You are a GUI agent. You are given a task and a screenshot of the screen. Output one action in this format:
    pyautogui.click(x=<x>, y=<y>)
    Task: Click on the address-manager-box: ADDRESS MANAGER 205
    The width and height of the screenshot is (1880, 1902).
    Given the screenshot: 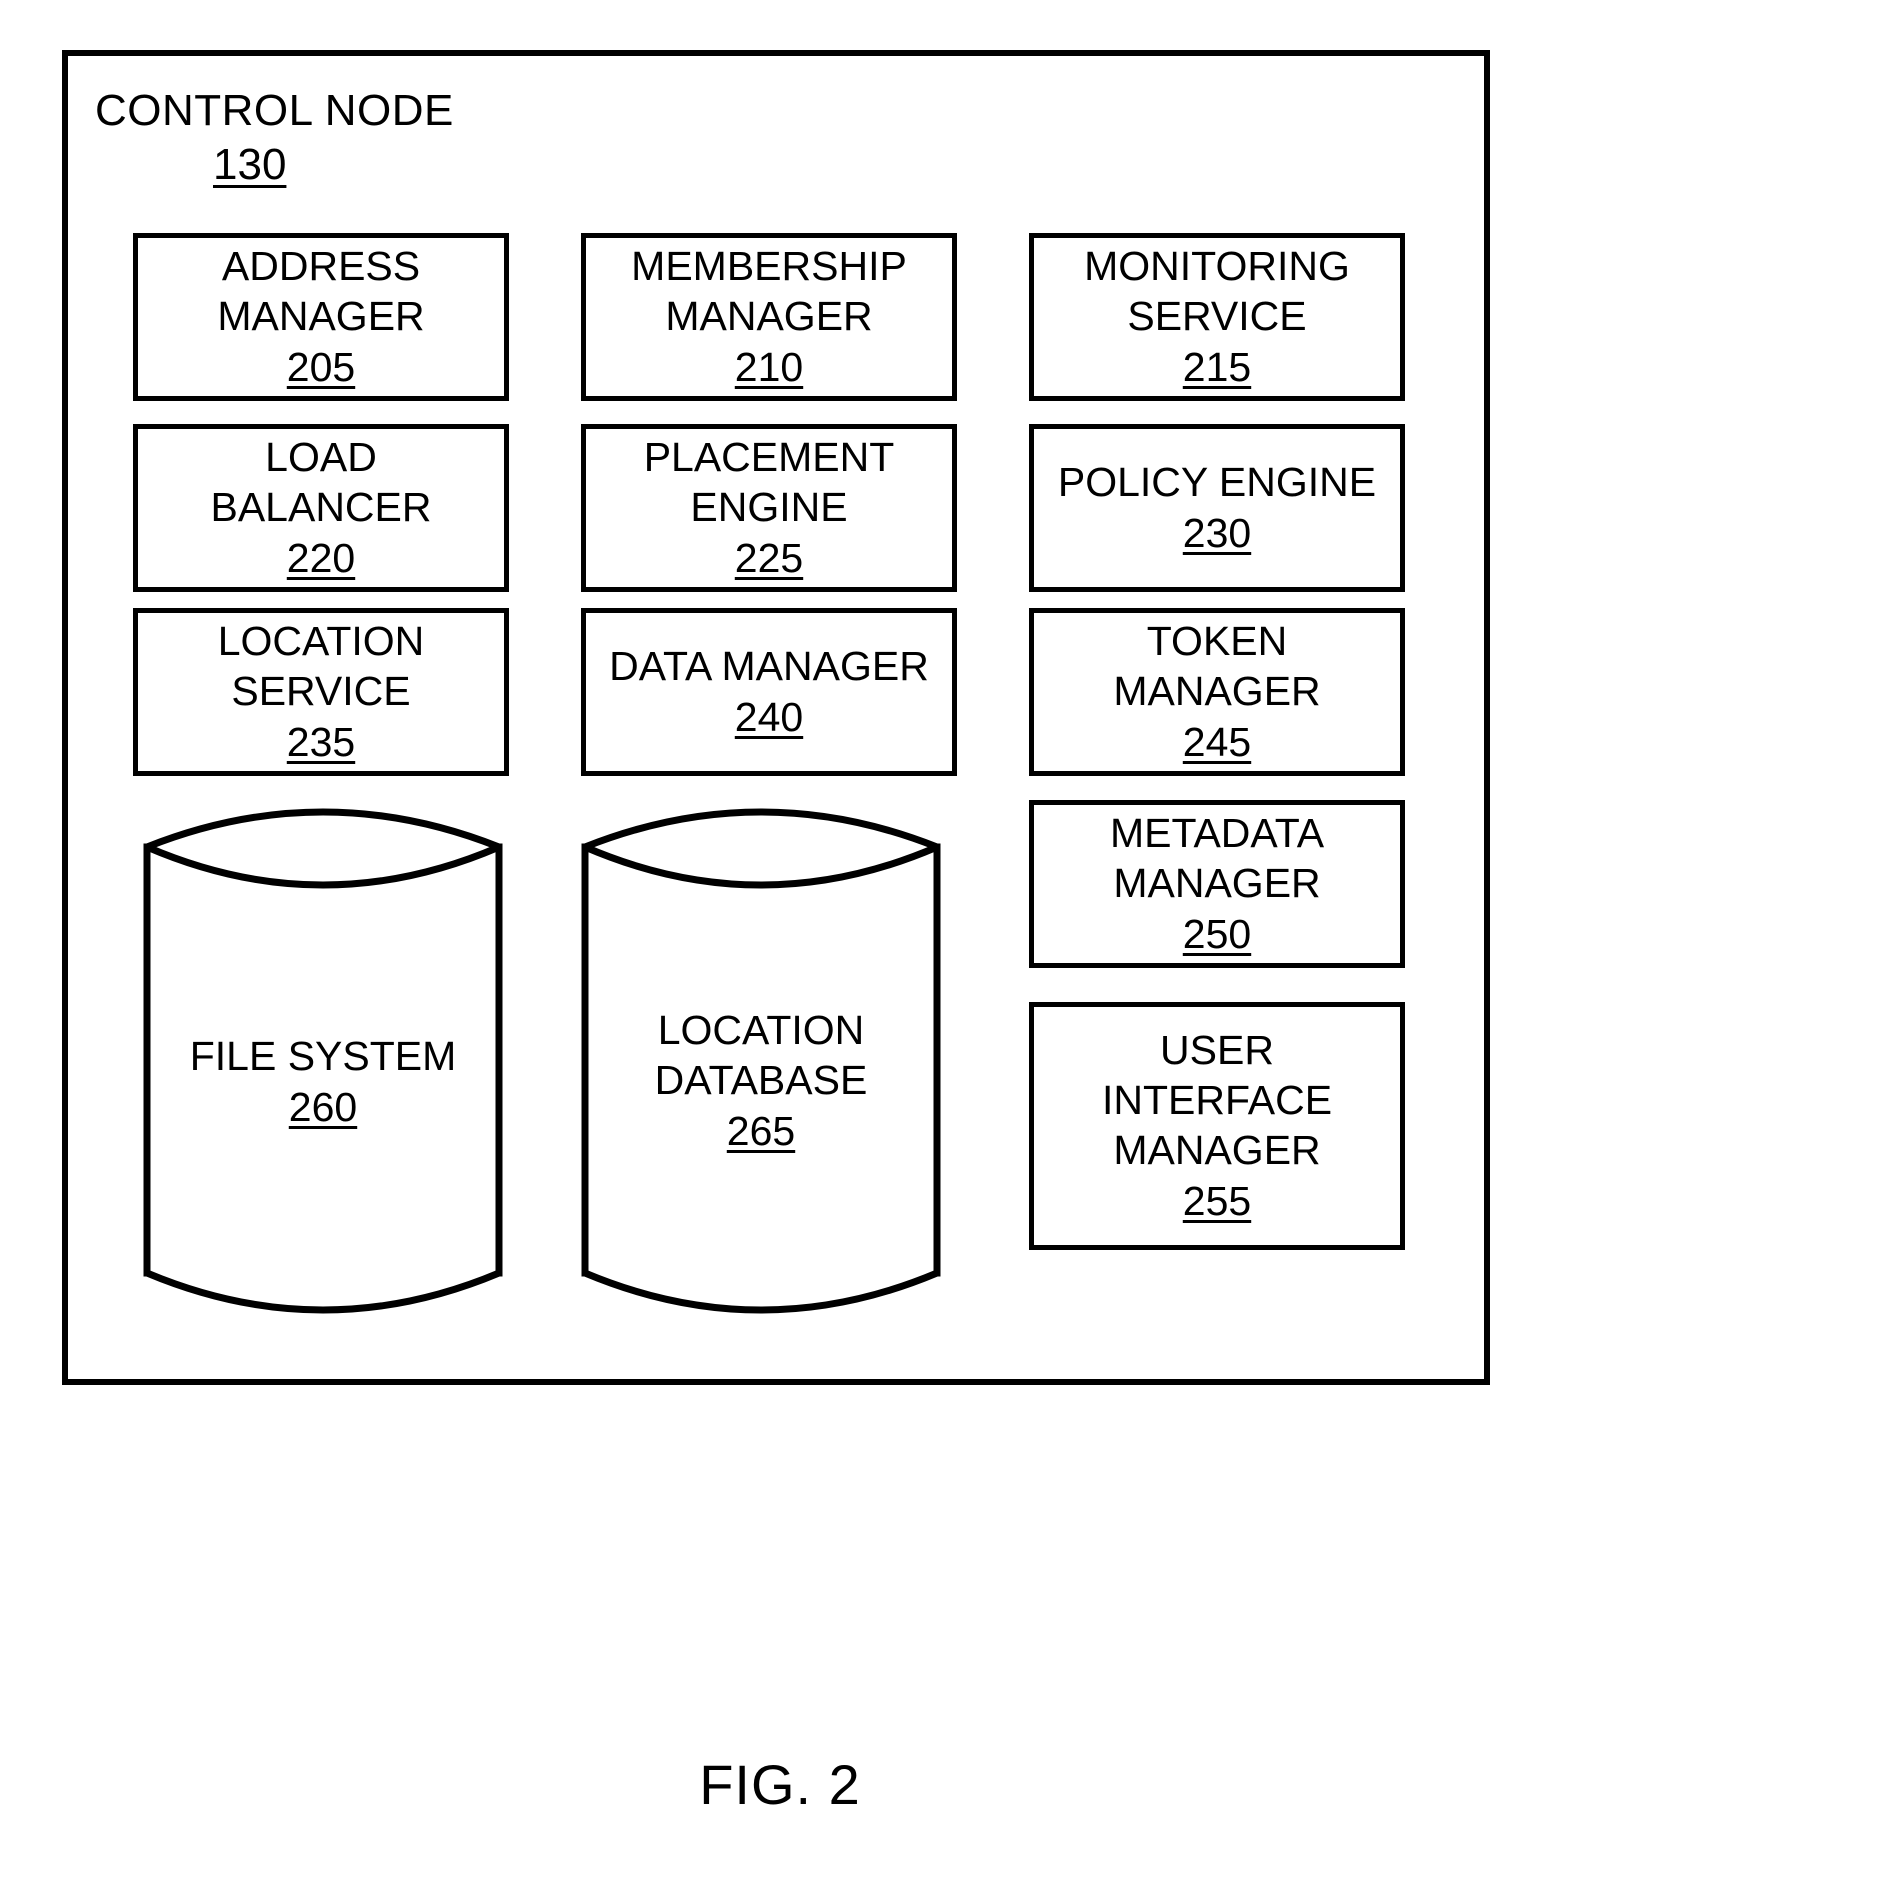 What is the action you would take?
    pyautogui.click(x=321, y=317)
    